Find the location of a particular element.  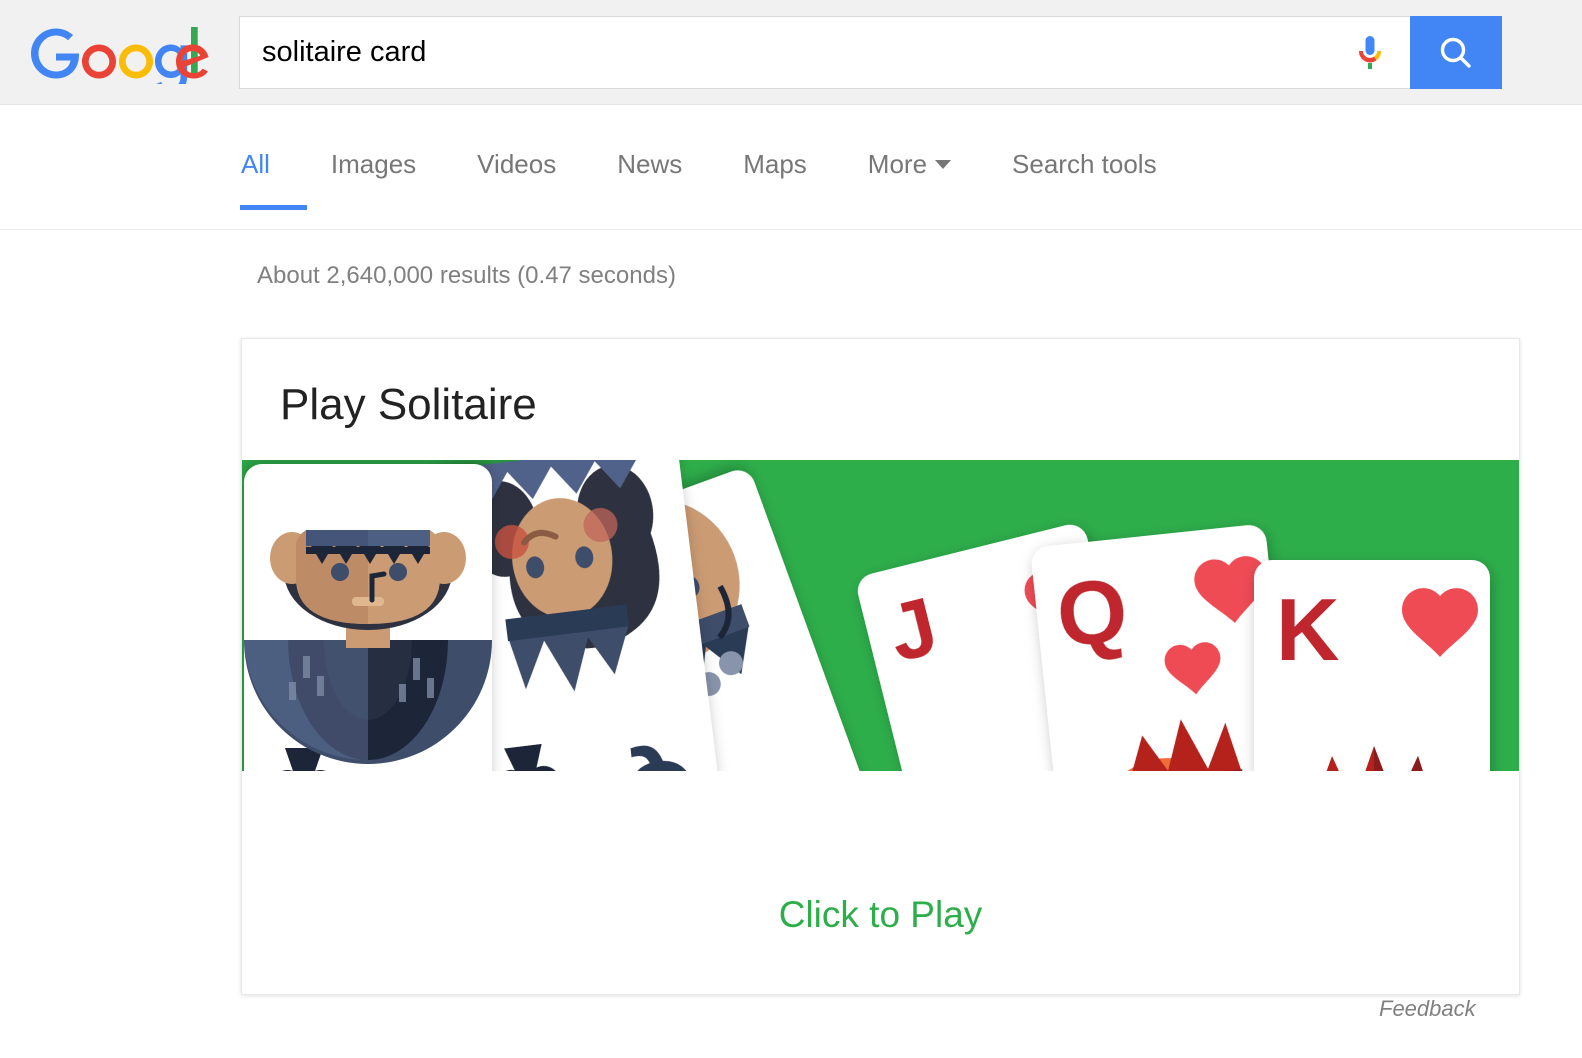

search-submit-button is located at coordinates (1456, 52).